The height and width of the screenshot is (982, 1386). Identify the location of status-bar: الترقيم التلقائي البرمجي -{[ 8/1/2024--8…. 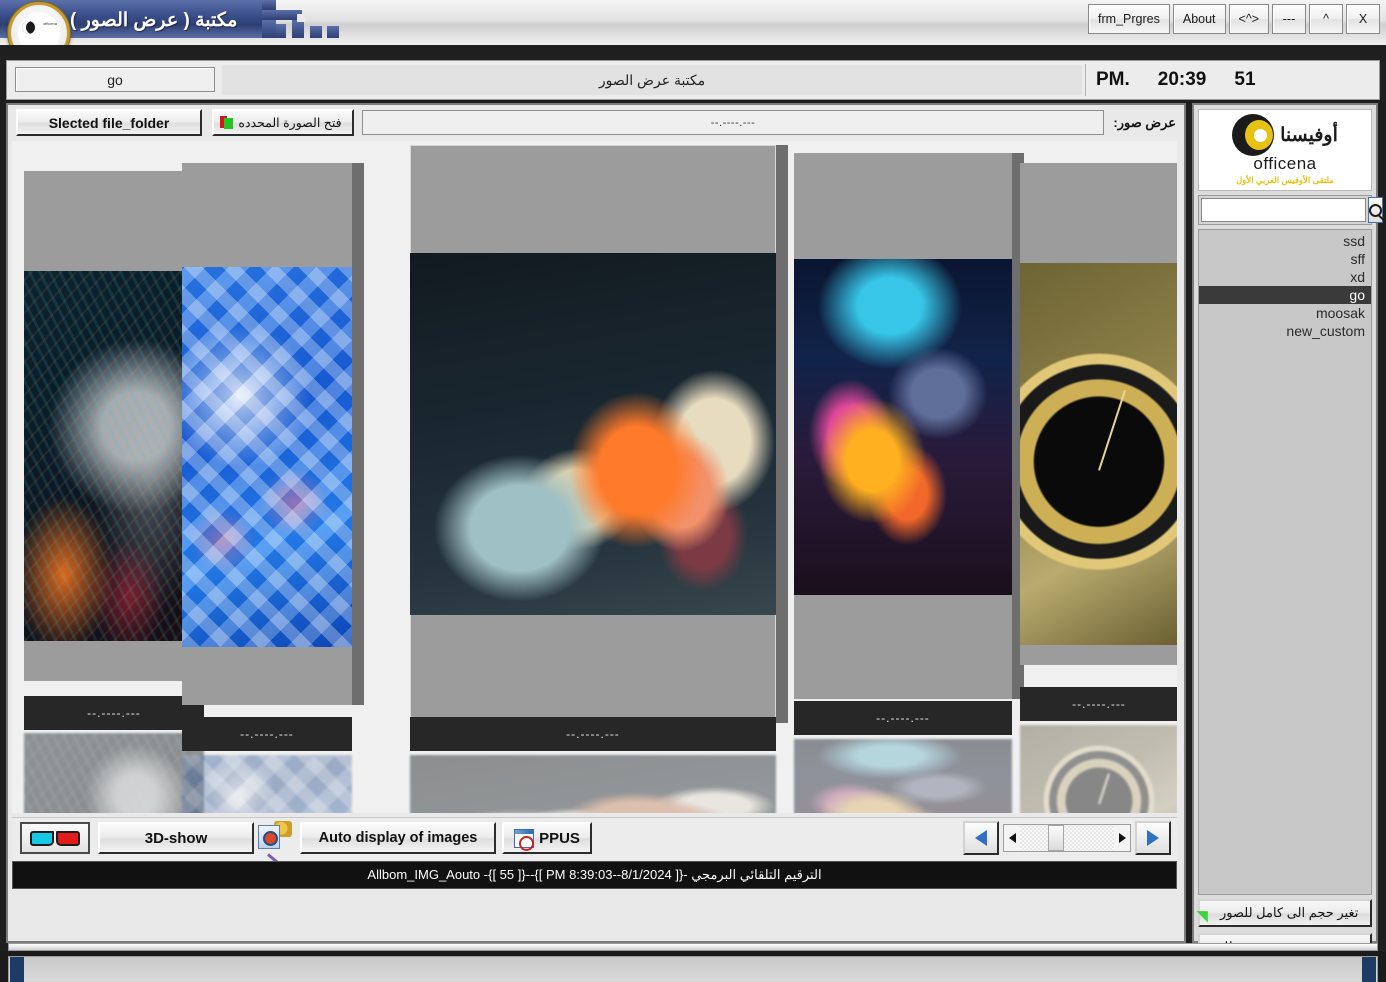
(594, 875).